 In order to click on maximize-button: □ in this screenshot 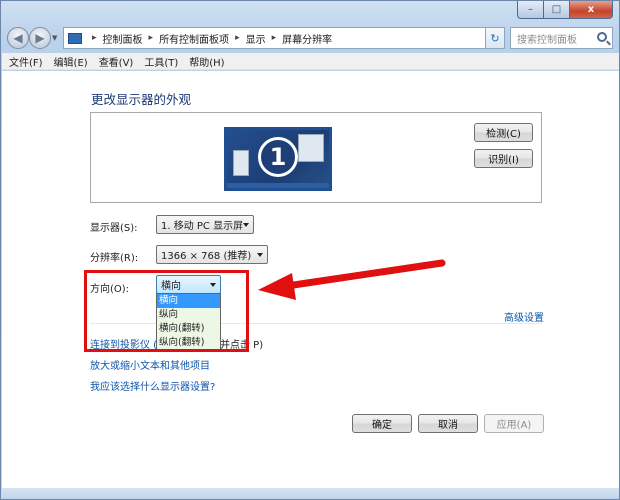, I will do `click(556, 10)`.